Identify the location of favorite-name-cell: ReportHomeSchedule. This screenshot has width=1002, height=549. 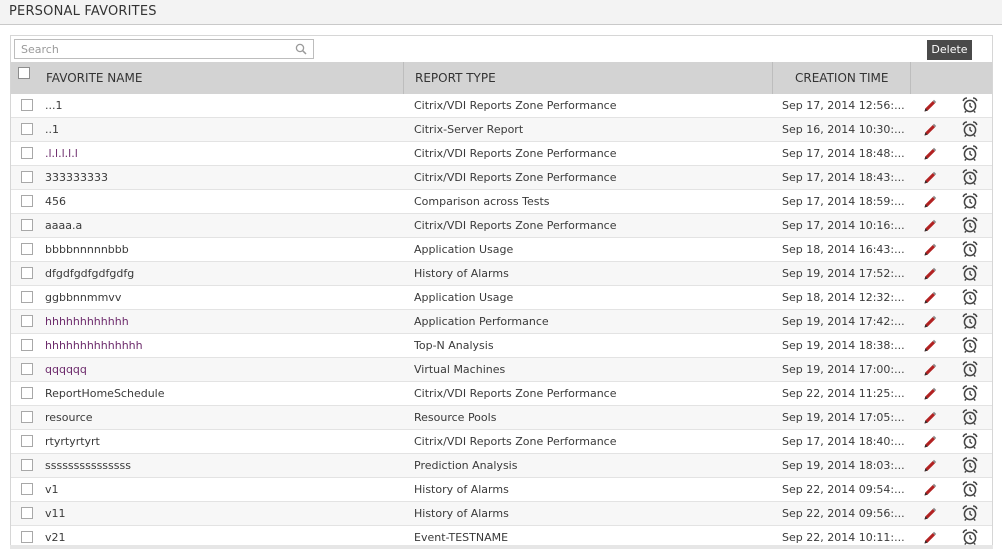
(222, 394).